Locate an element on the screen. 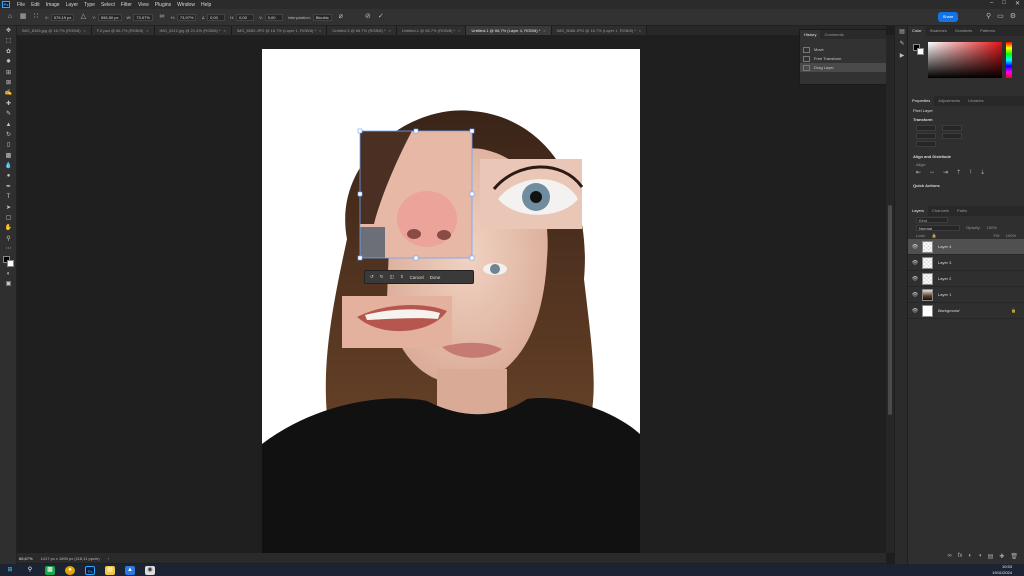  tab-layers: Layers is located at coordinates (918, 211).